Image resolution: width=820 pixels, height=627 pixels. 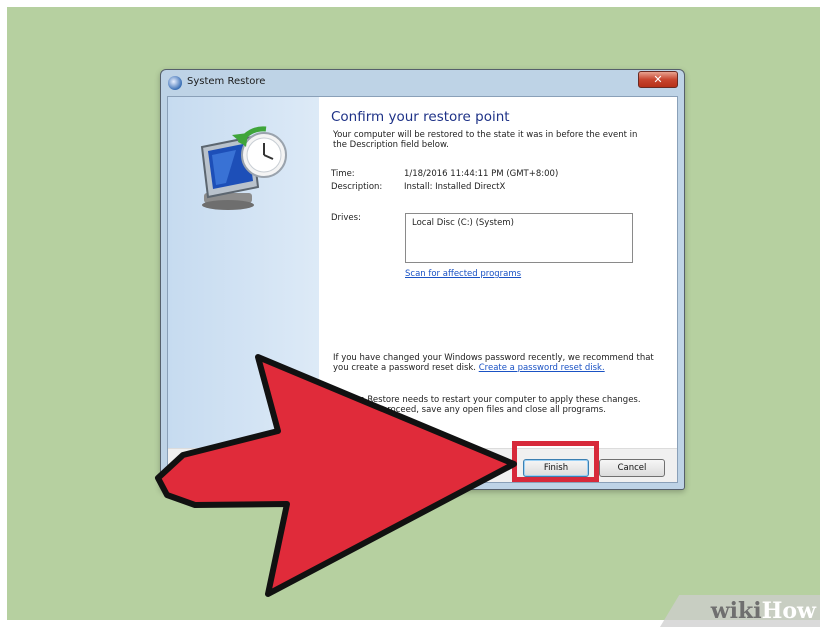 I want to click on description-value: Install: Installed DirectX, so click(x=455, y=187).